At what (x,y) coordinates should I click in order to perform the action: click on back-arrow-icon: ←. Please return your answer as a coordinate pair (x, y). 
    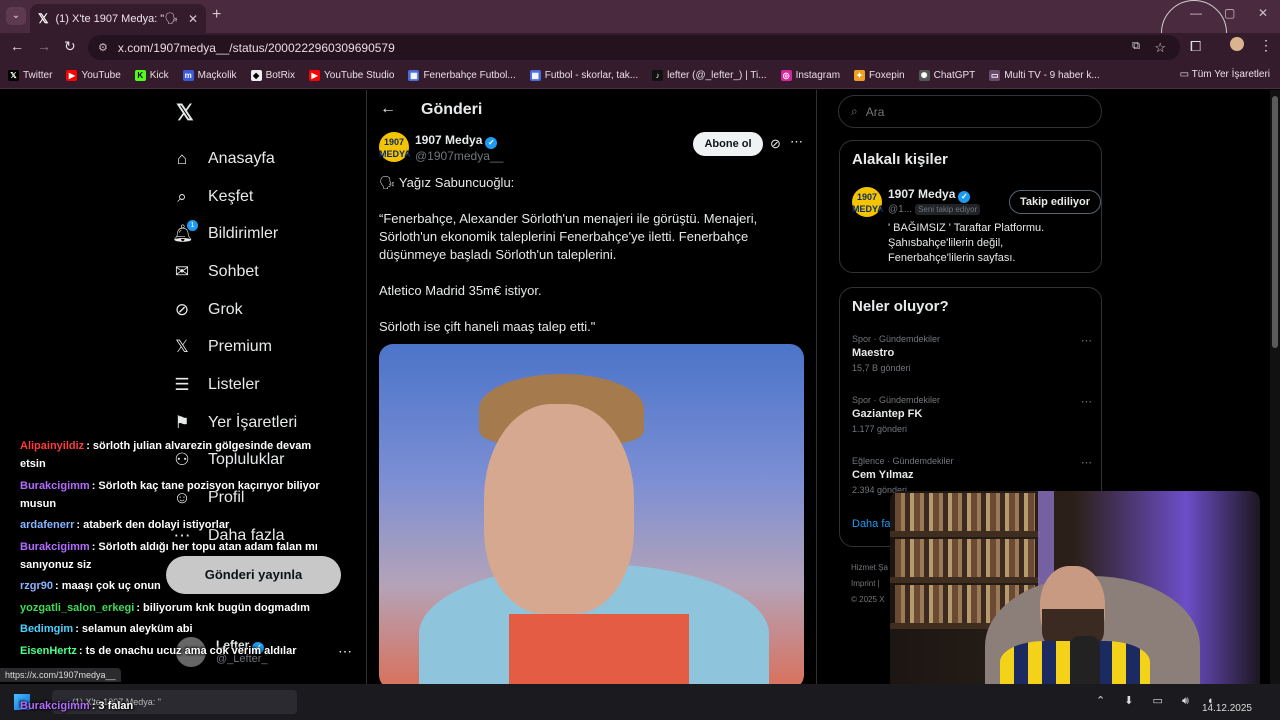
    Looking at the image, I should click on (388, 109).